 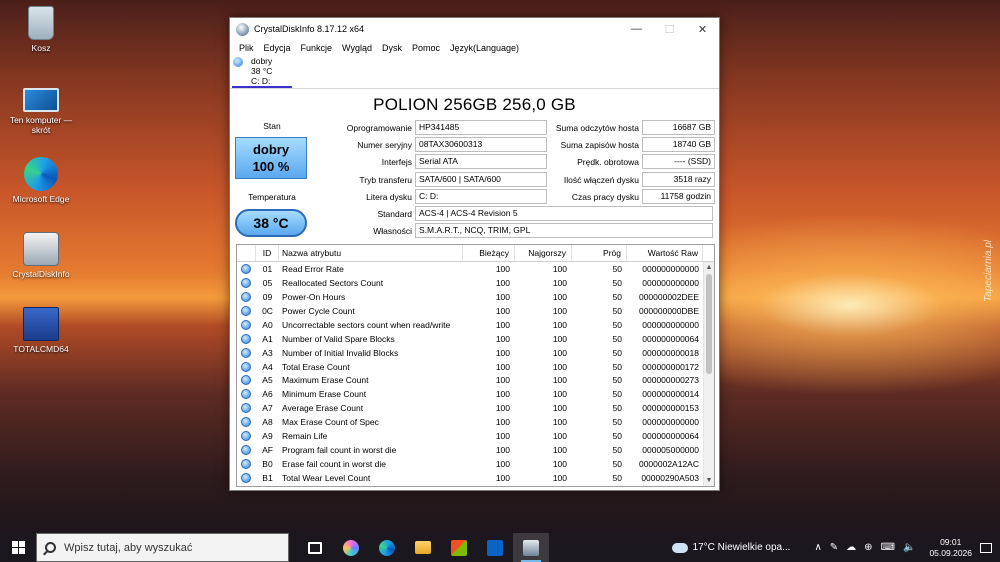 I want to click on status-column: Stan dobry 100 % Temperatura 38 °C, so click(x=272, y=179).